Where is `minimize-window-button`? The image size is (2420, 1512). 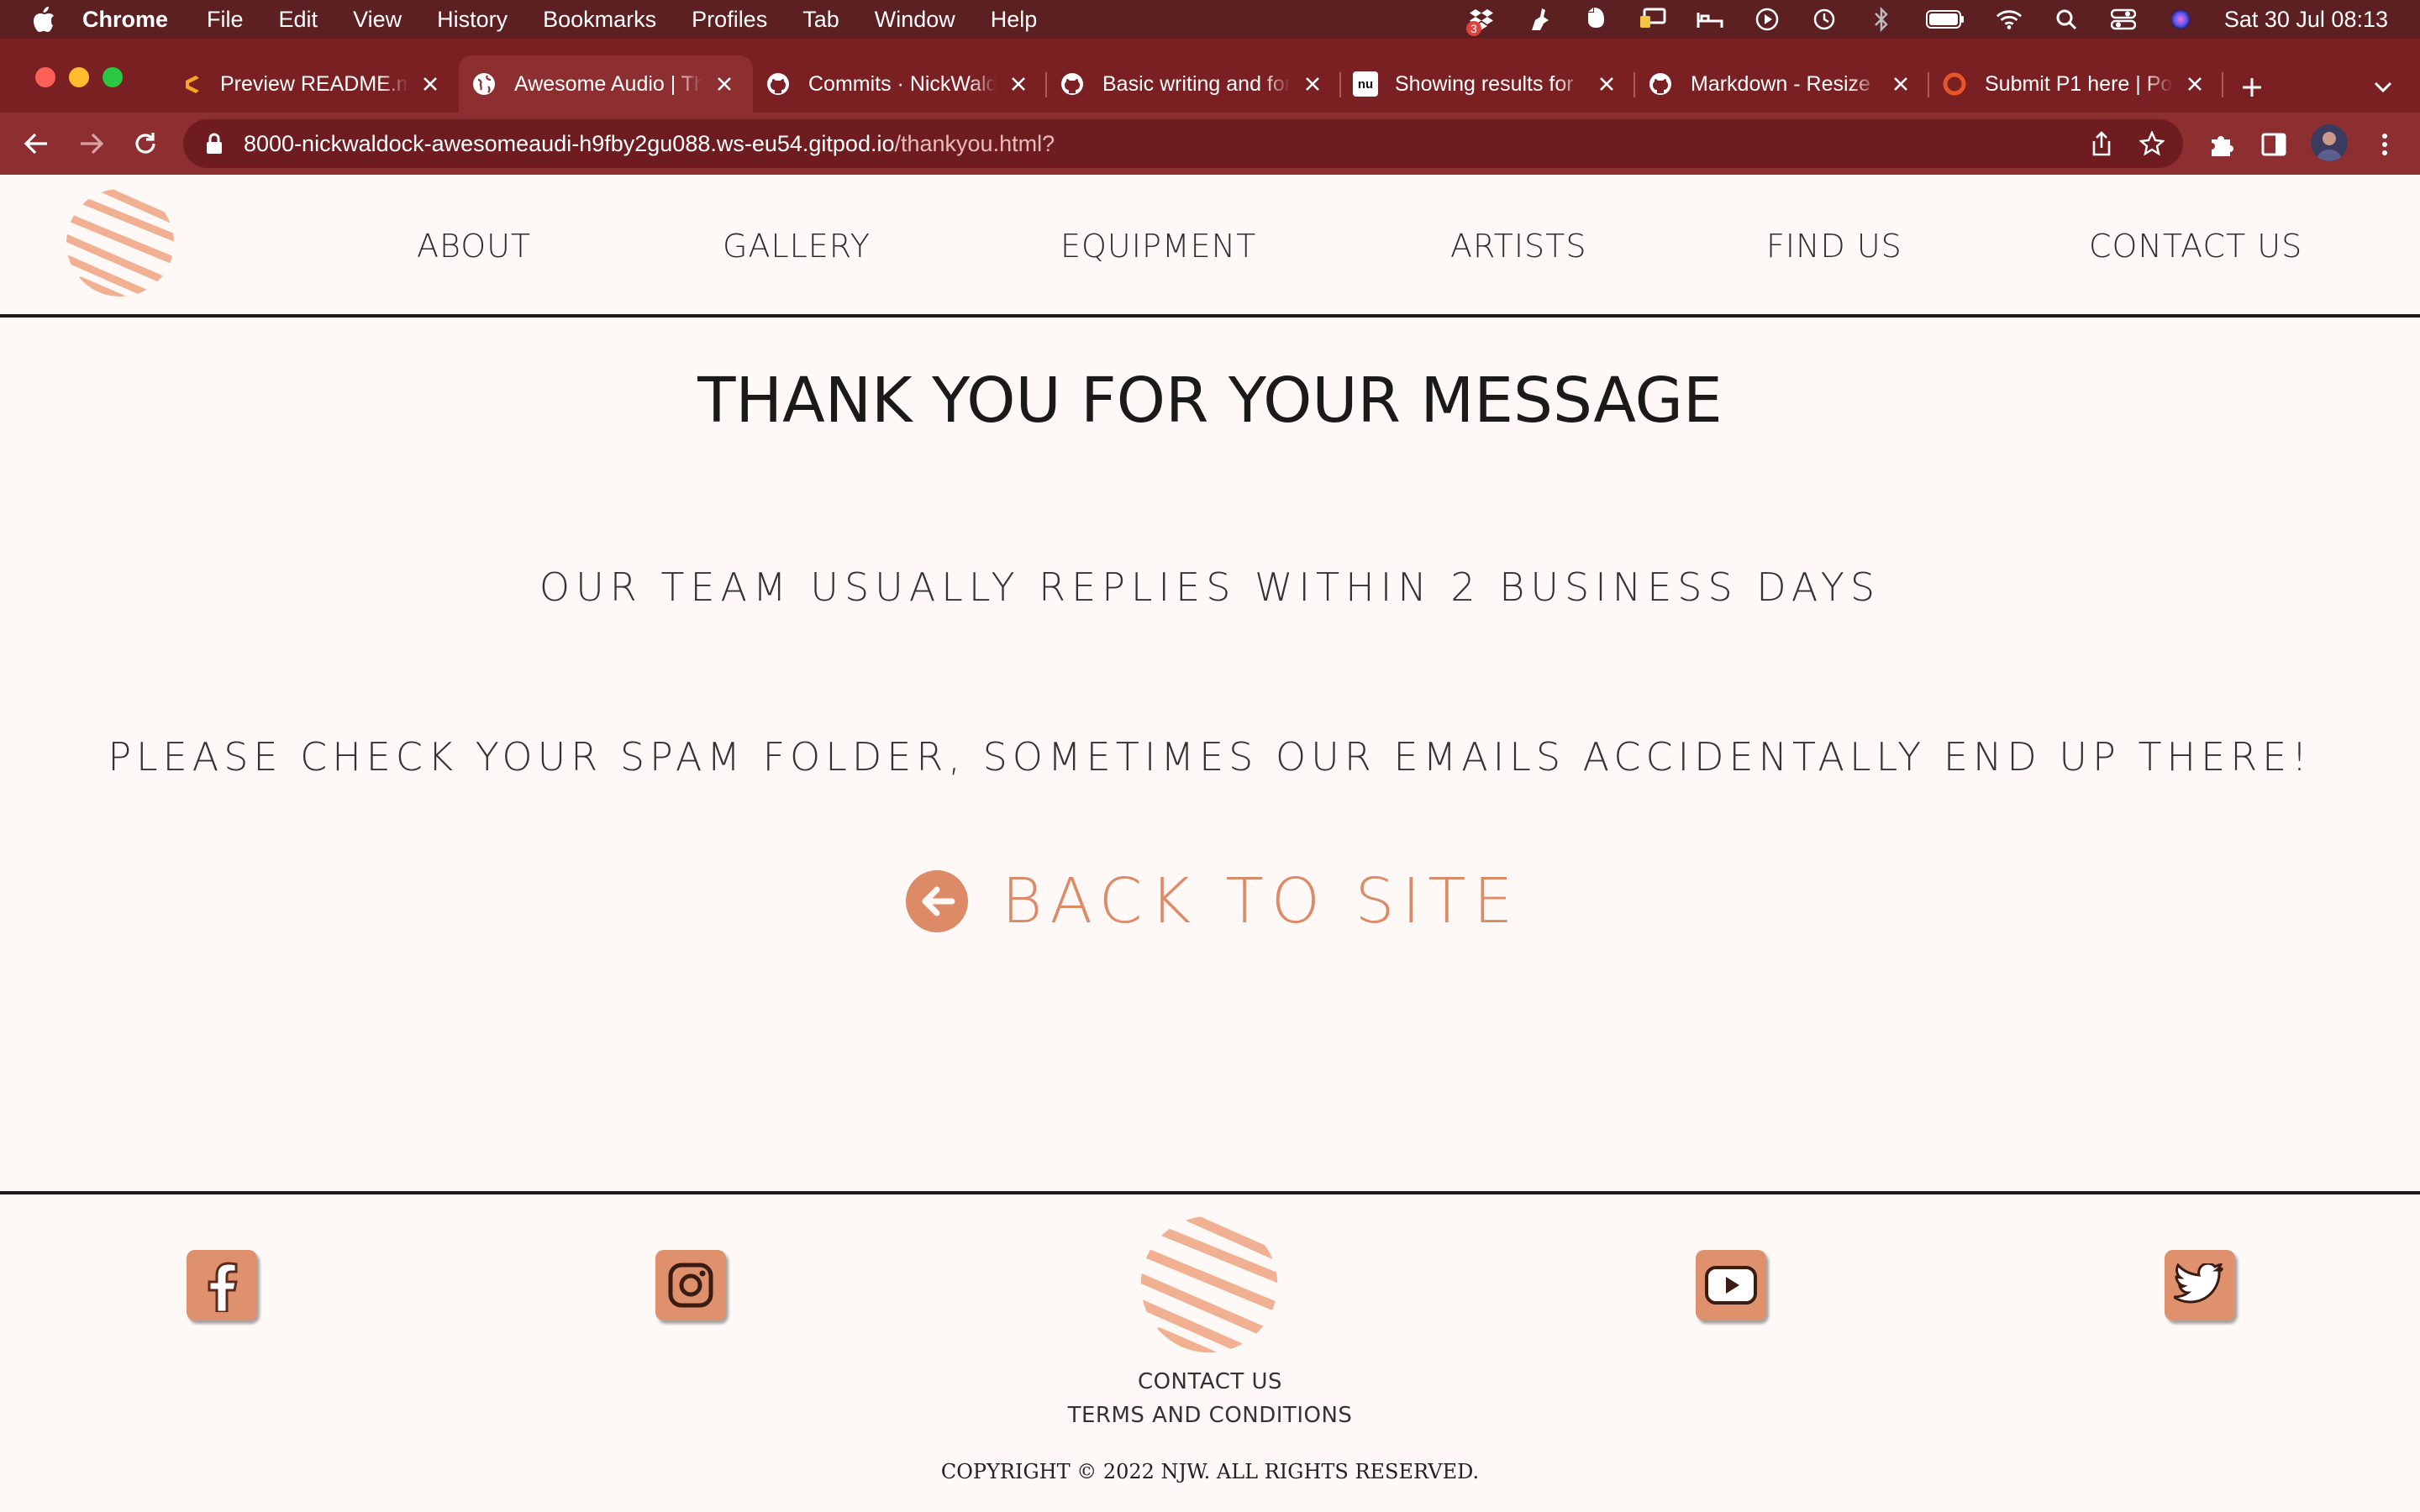
minimize-window-button is located at coordinates (79, 77).